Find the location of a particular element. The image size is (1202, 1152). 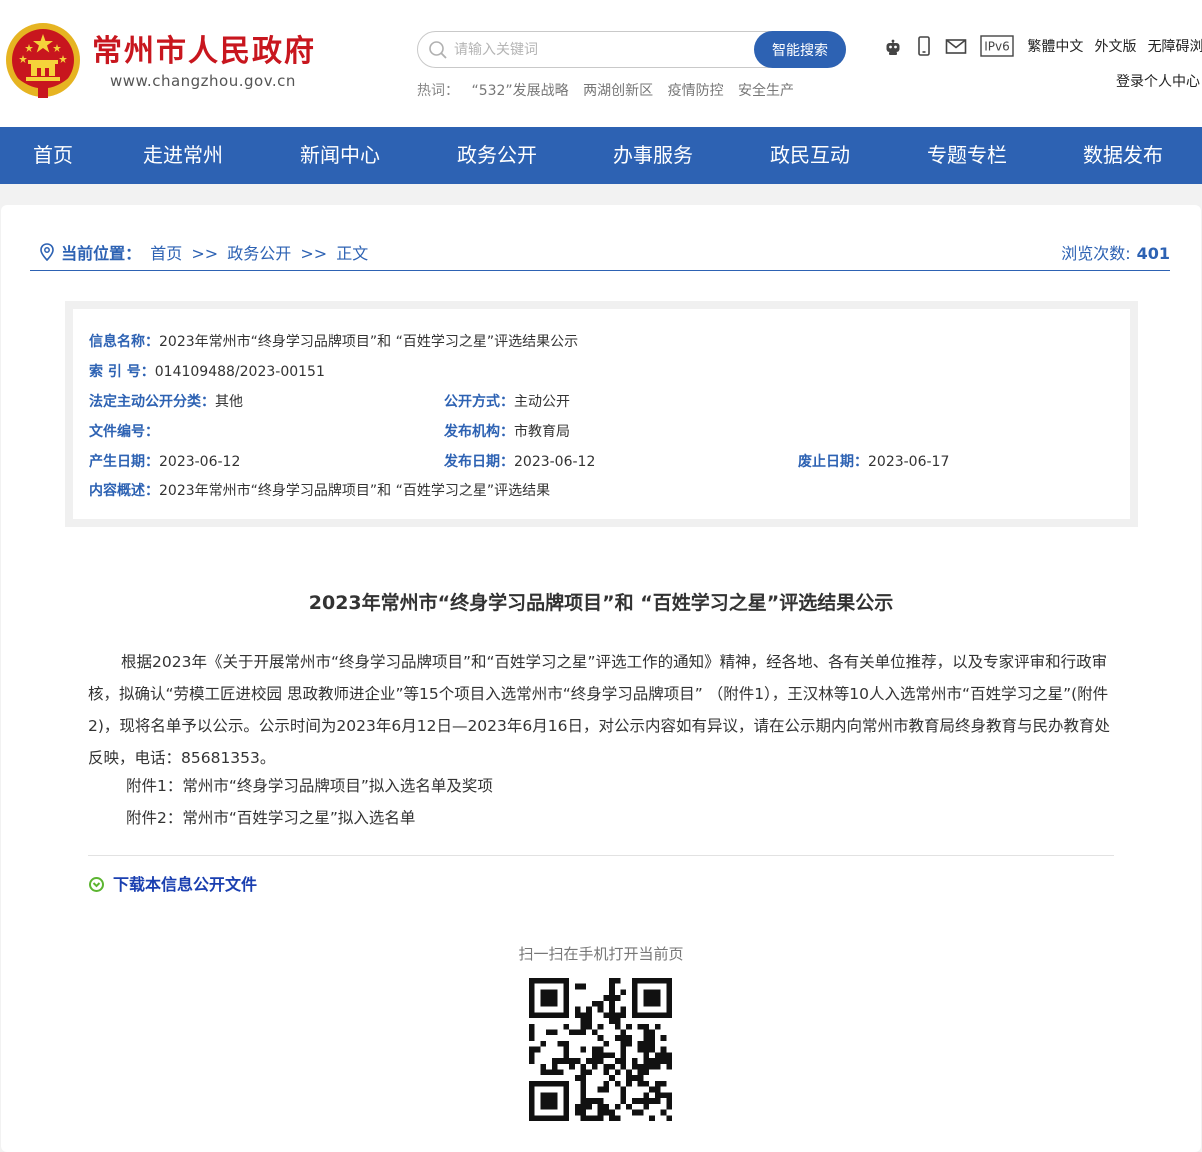

site-url: www.changzhou.gov.cn is located at coordinates (203, 81).